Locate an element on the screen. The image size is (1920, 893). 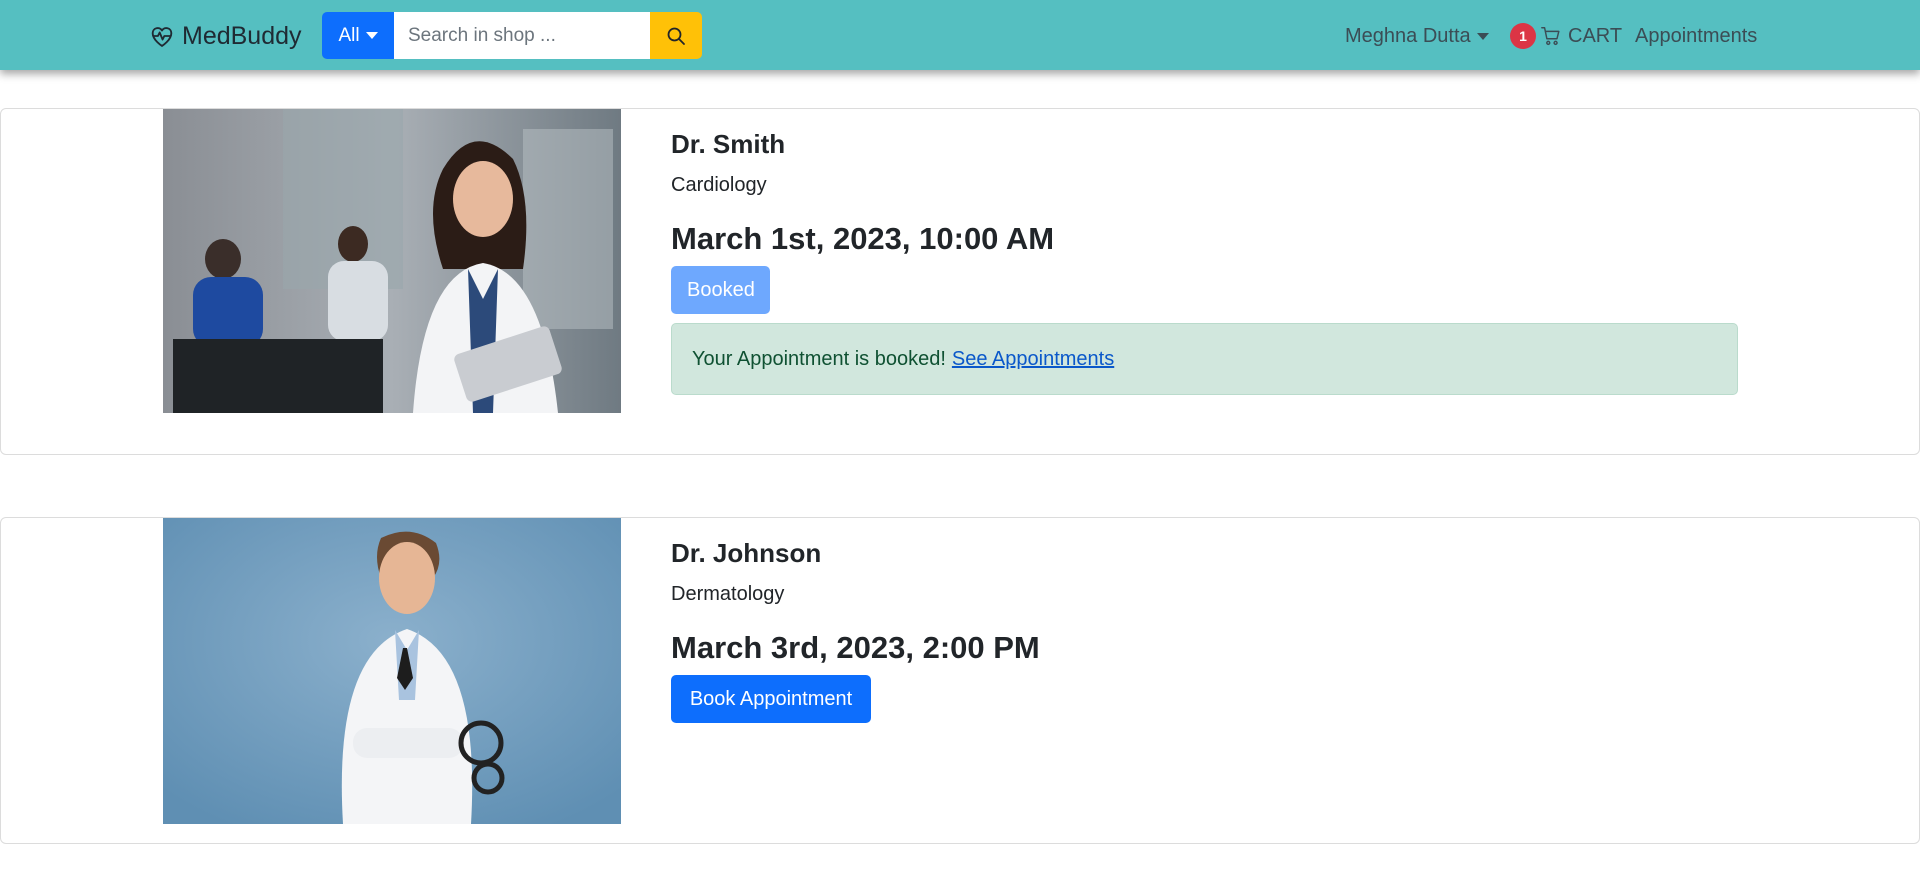
cart-label: CART is located at coordinates (1595, 35).